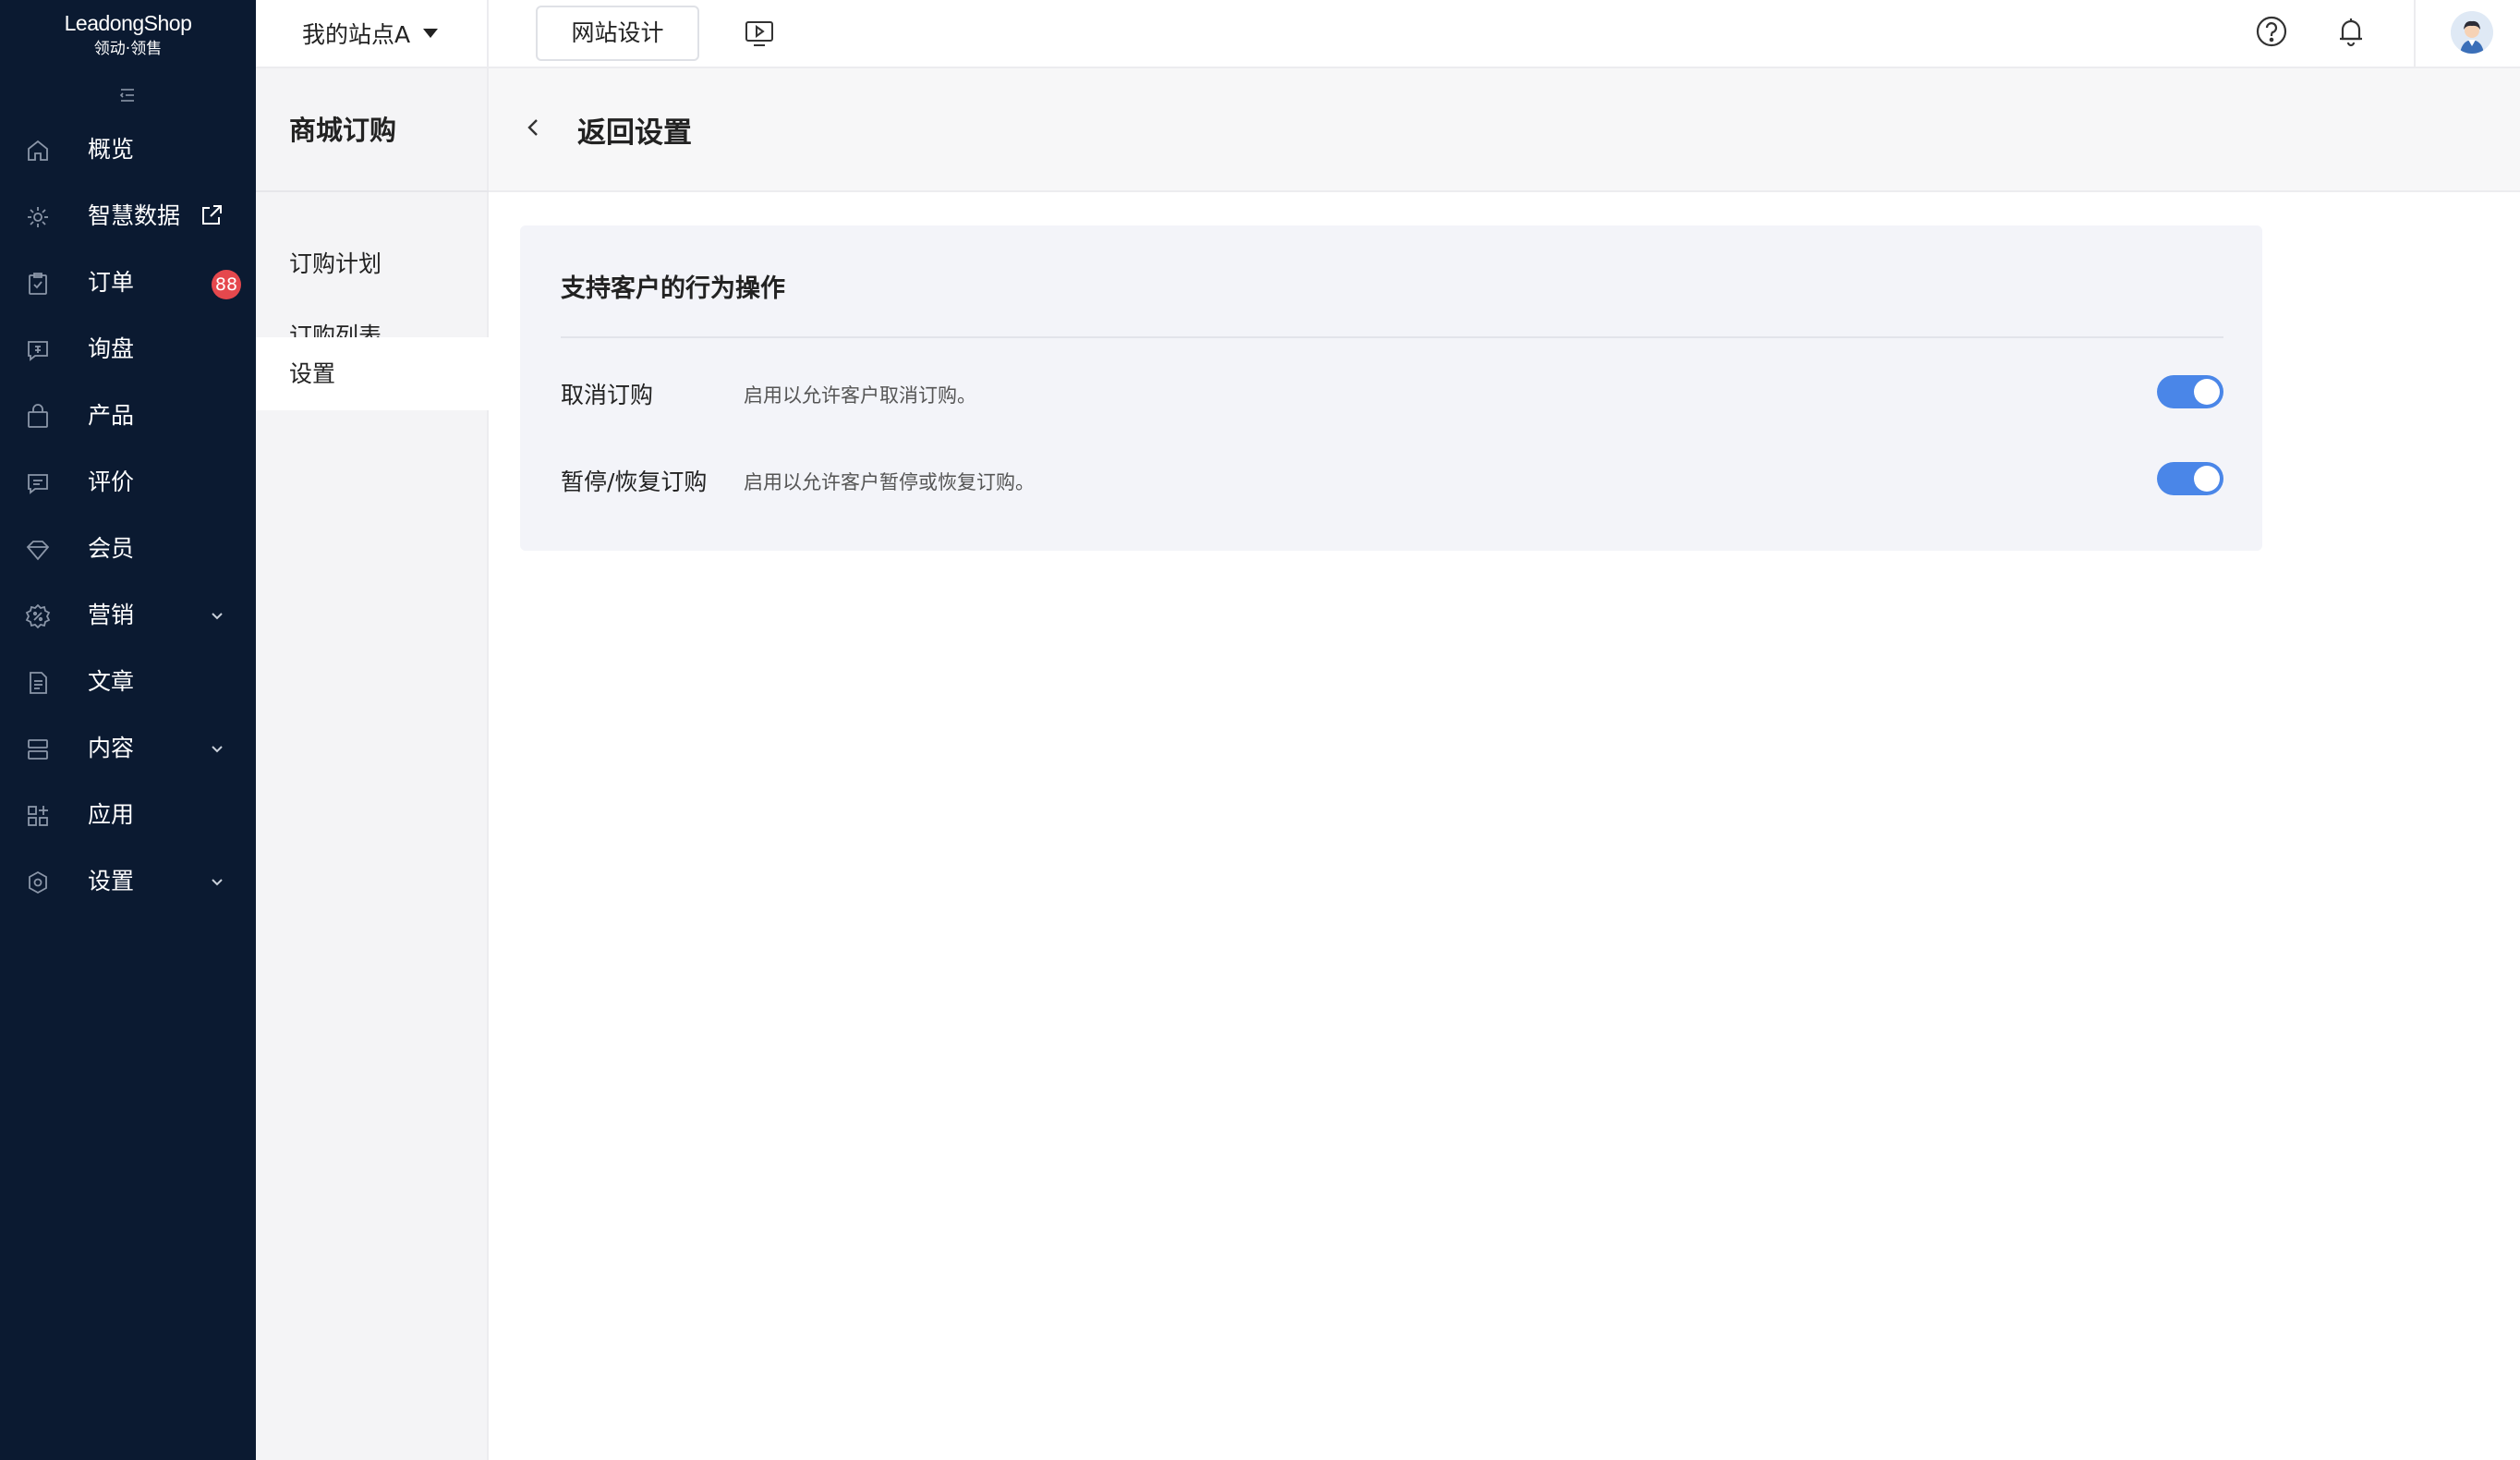  I want to click on cancel-subscription-toggle, so click(2190, 392).